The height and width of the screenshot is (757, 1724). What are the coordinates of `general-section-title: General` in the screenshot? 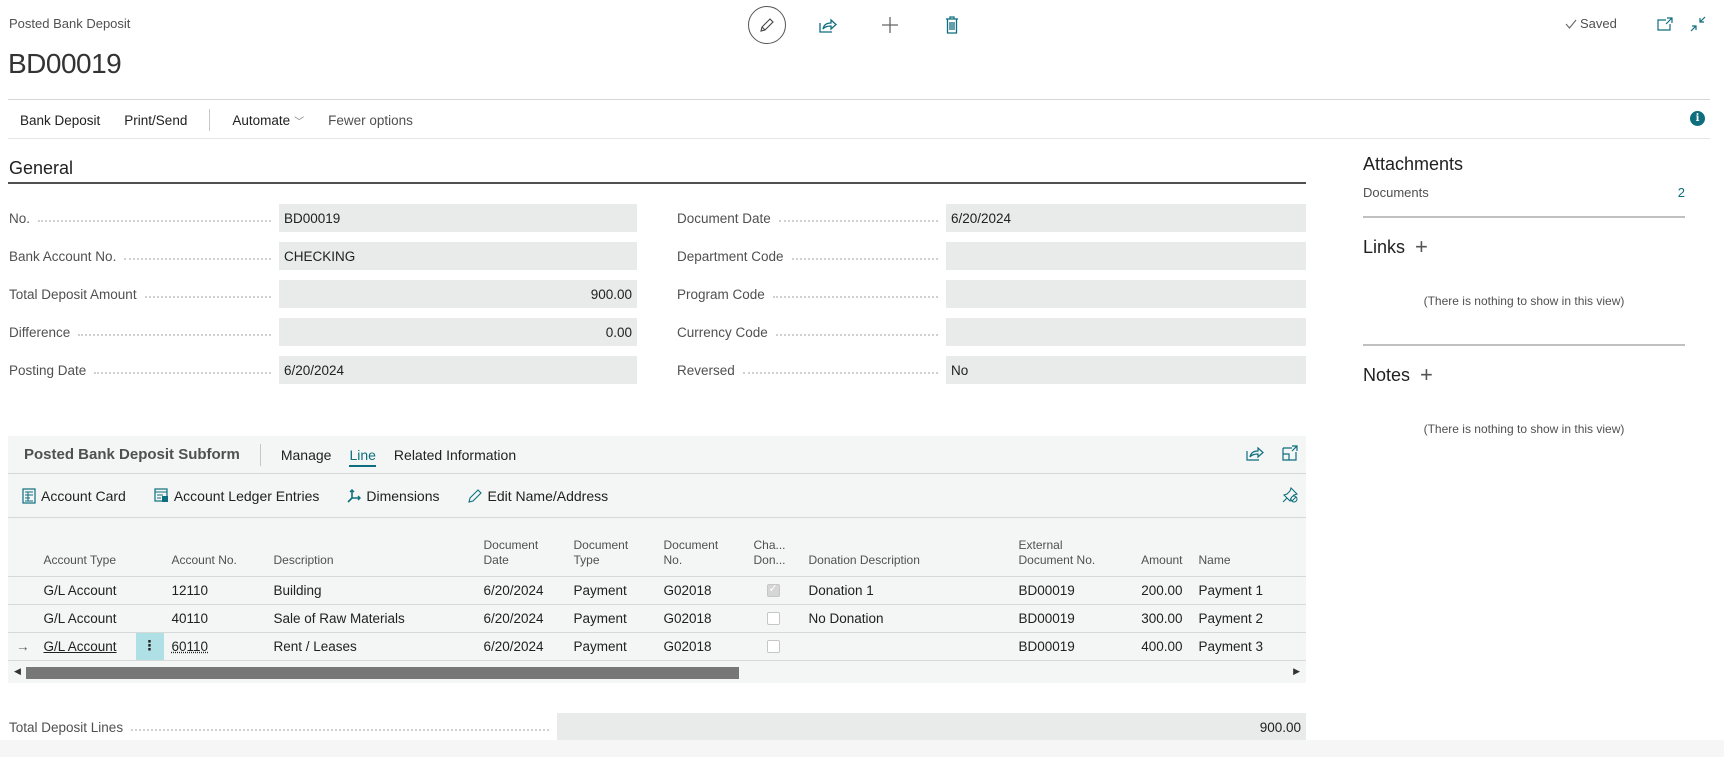 It's located at (41, 168).